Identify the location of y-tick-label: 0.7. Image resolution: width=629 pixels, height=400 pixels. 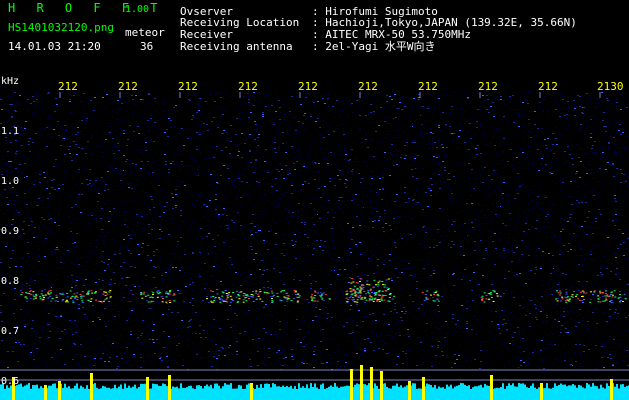
(10, 331).